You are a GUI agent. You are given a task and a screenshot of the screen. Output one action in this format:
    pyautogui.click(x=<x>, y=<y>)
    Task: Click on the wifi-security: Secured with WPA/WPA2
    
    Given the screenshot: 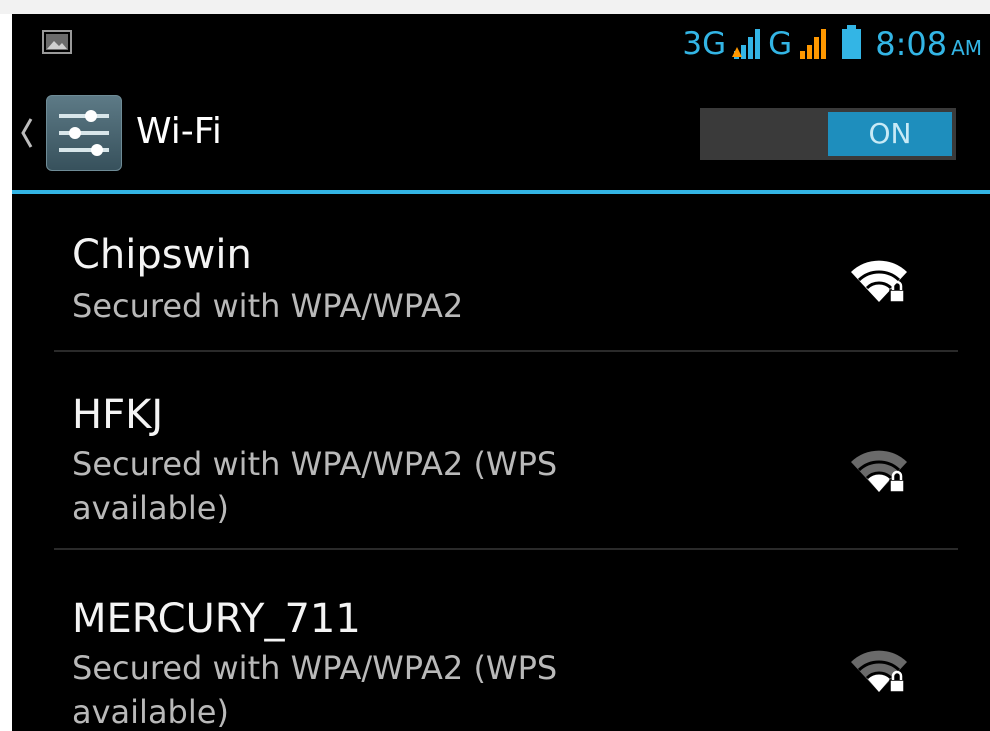 What is the action you would take?
    pyautogui.click(x=268, y=306)
    